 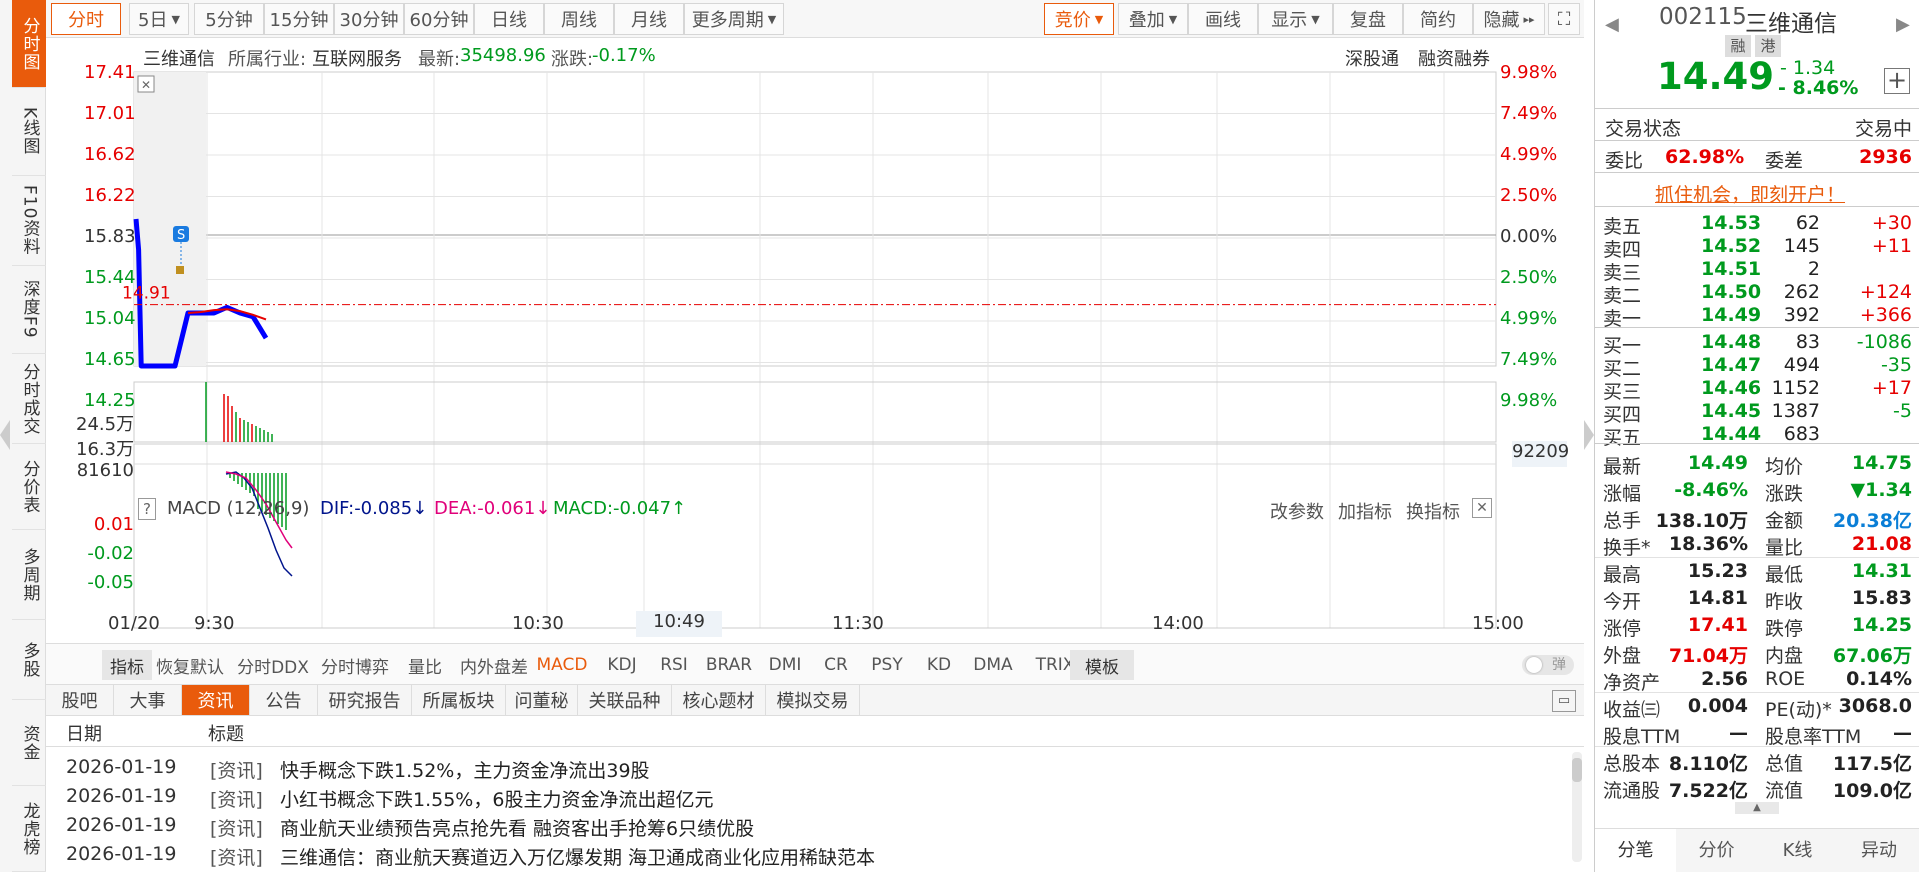 What do you see at coordinates (365, 700) in the screenshot?
I see `news-tab: 研究报告` at bounding box center [365, 700].